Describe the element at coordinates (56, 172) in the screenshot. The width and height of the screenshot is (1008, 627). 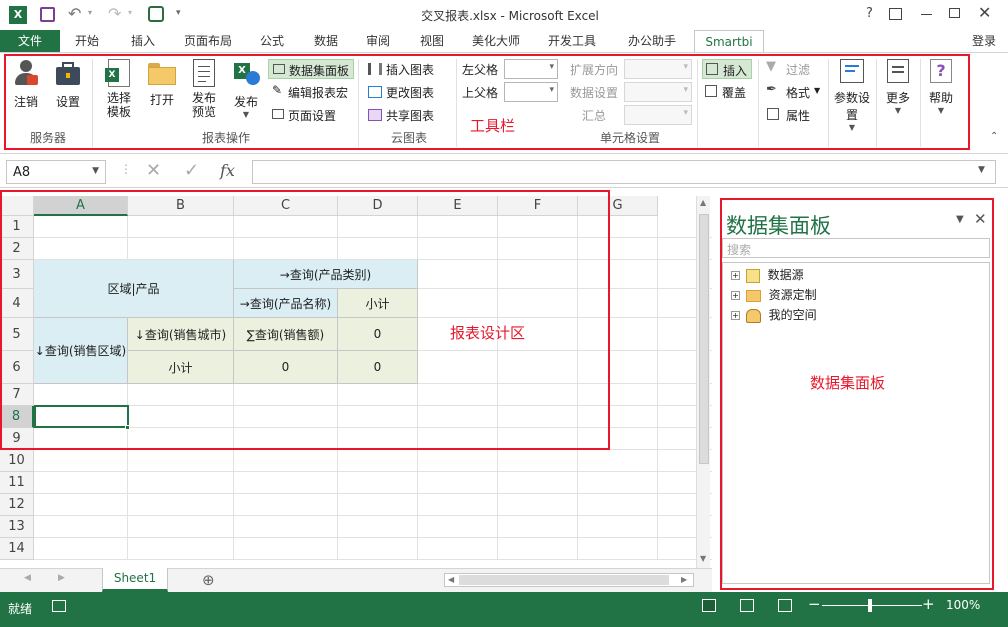
I see `name-box: A8 ▼` at that location.